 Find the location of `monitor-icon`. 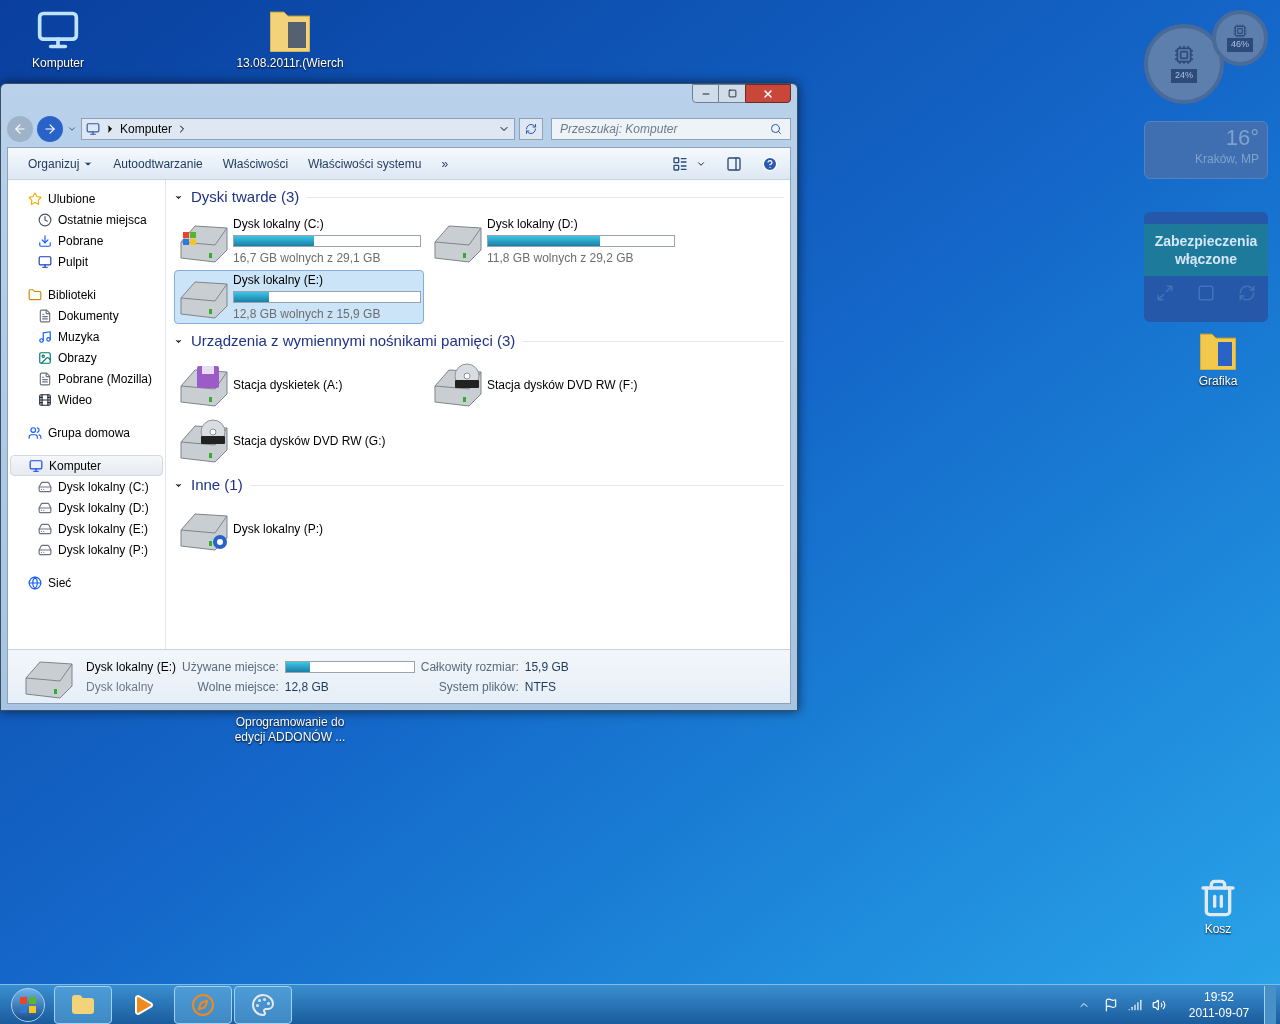

monitor-icon is located at coordinates (45, 261).